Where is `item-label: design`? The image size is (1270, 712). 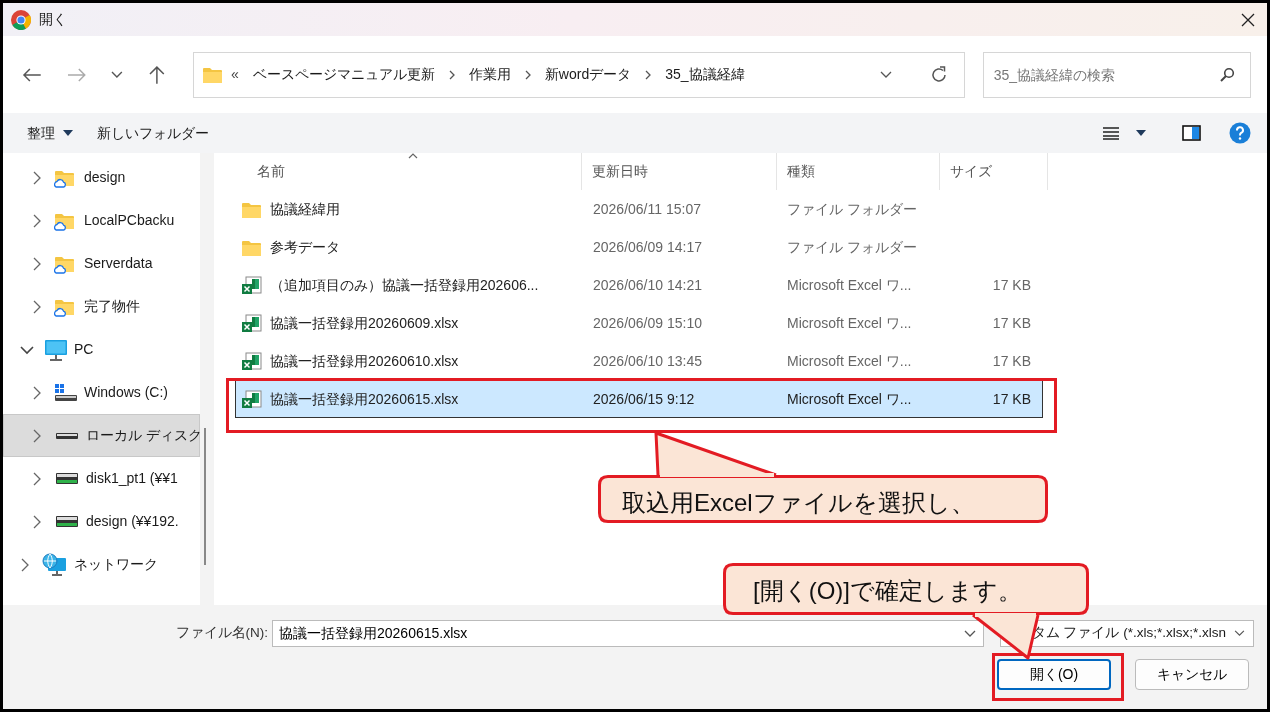 item-label: design is located at coordinates (105, 177).